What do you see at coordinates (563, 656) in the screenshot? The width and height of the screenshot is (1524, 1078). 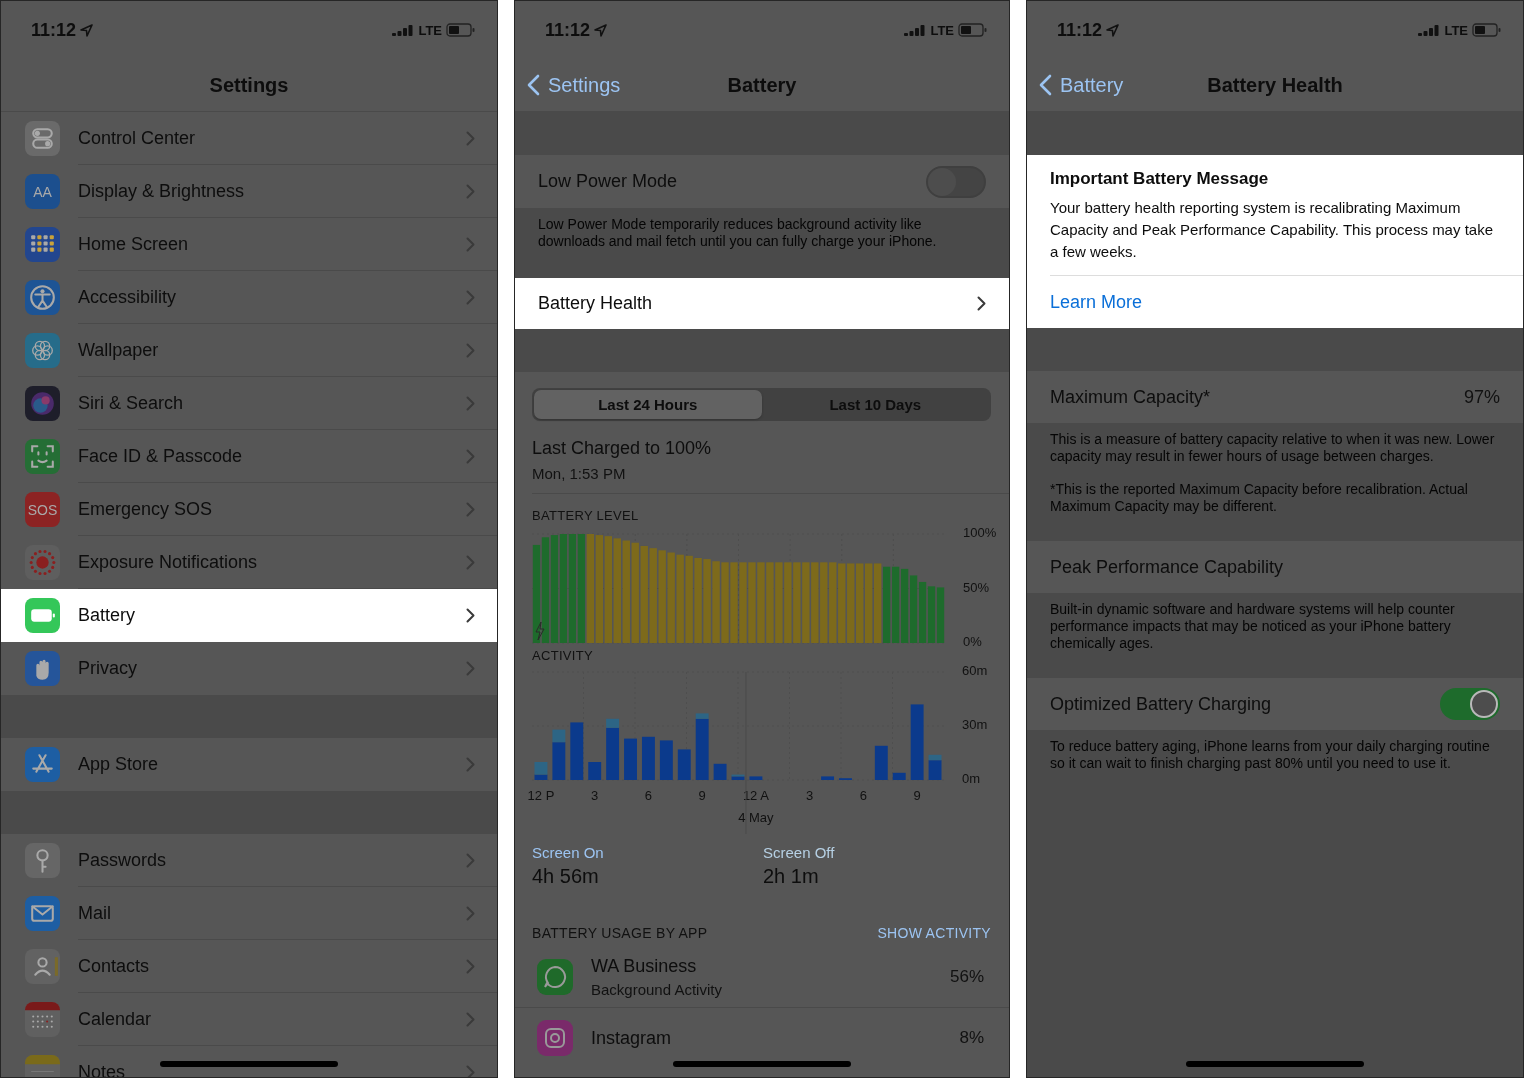 I see `chart-title: ACTIVITY` at bounding box center [563, 656].